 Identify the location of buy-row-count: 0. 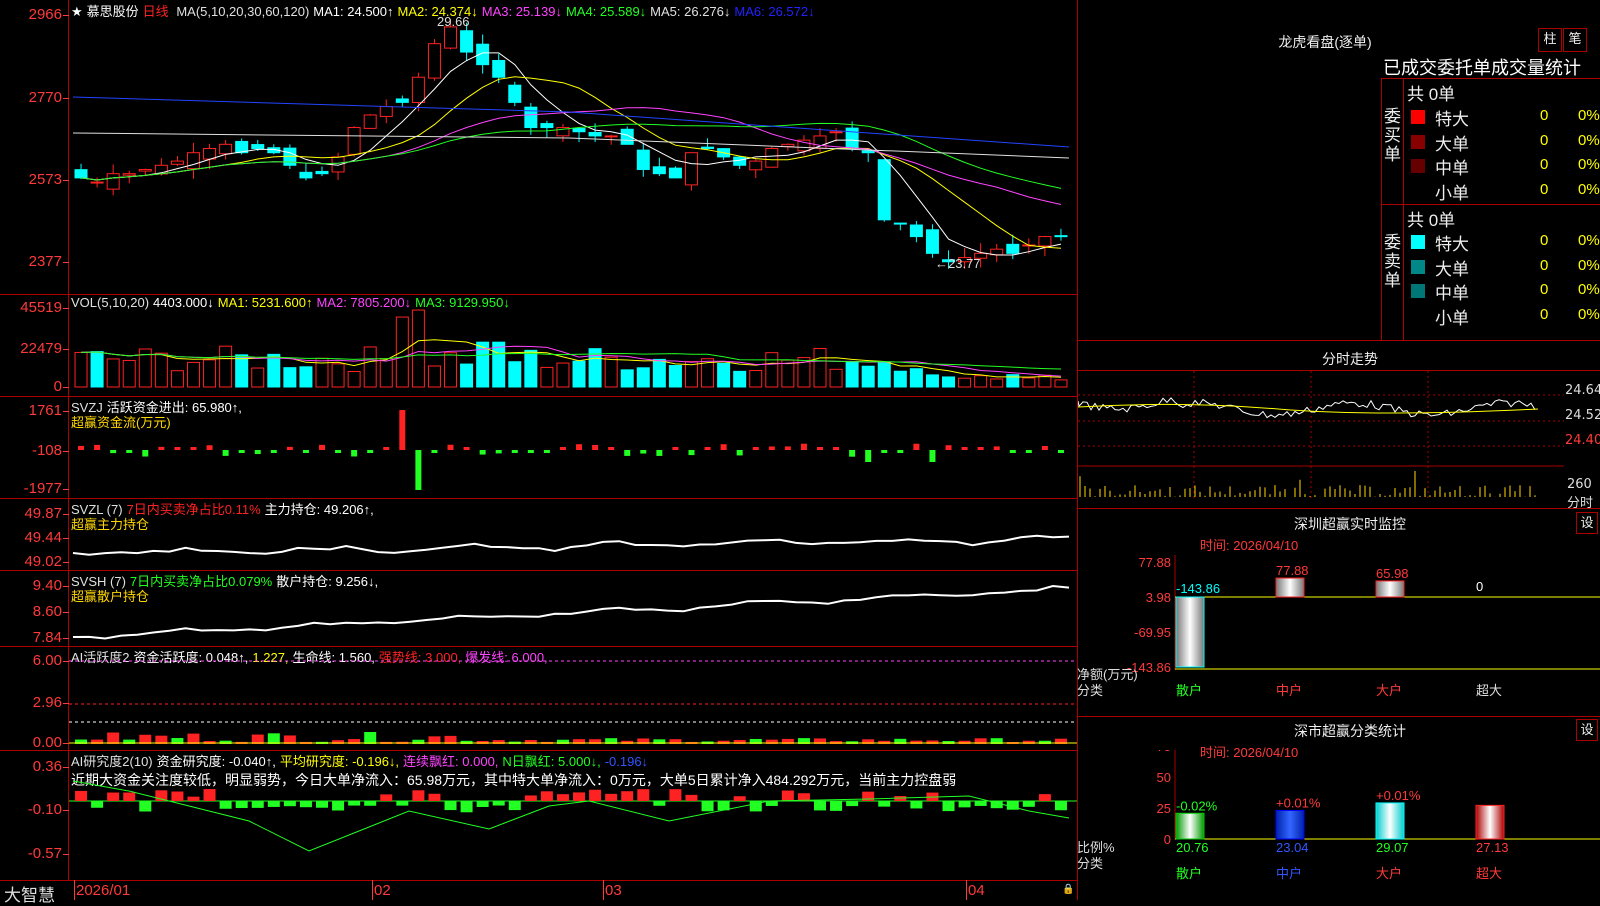
(1544, 140).